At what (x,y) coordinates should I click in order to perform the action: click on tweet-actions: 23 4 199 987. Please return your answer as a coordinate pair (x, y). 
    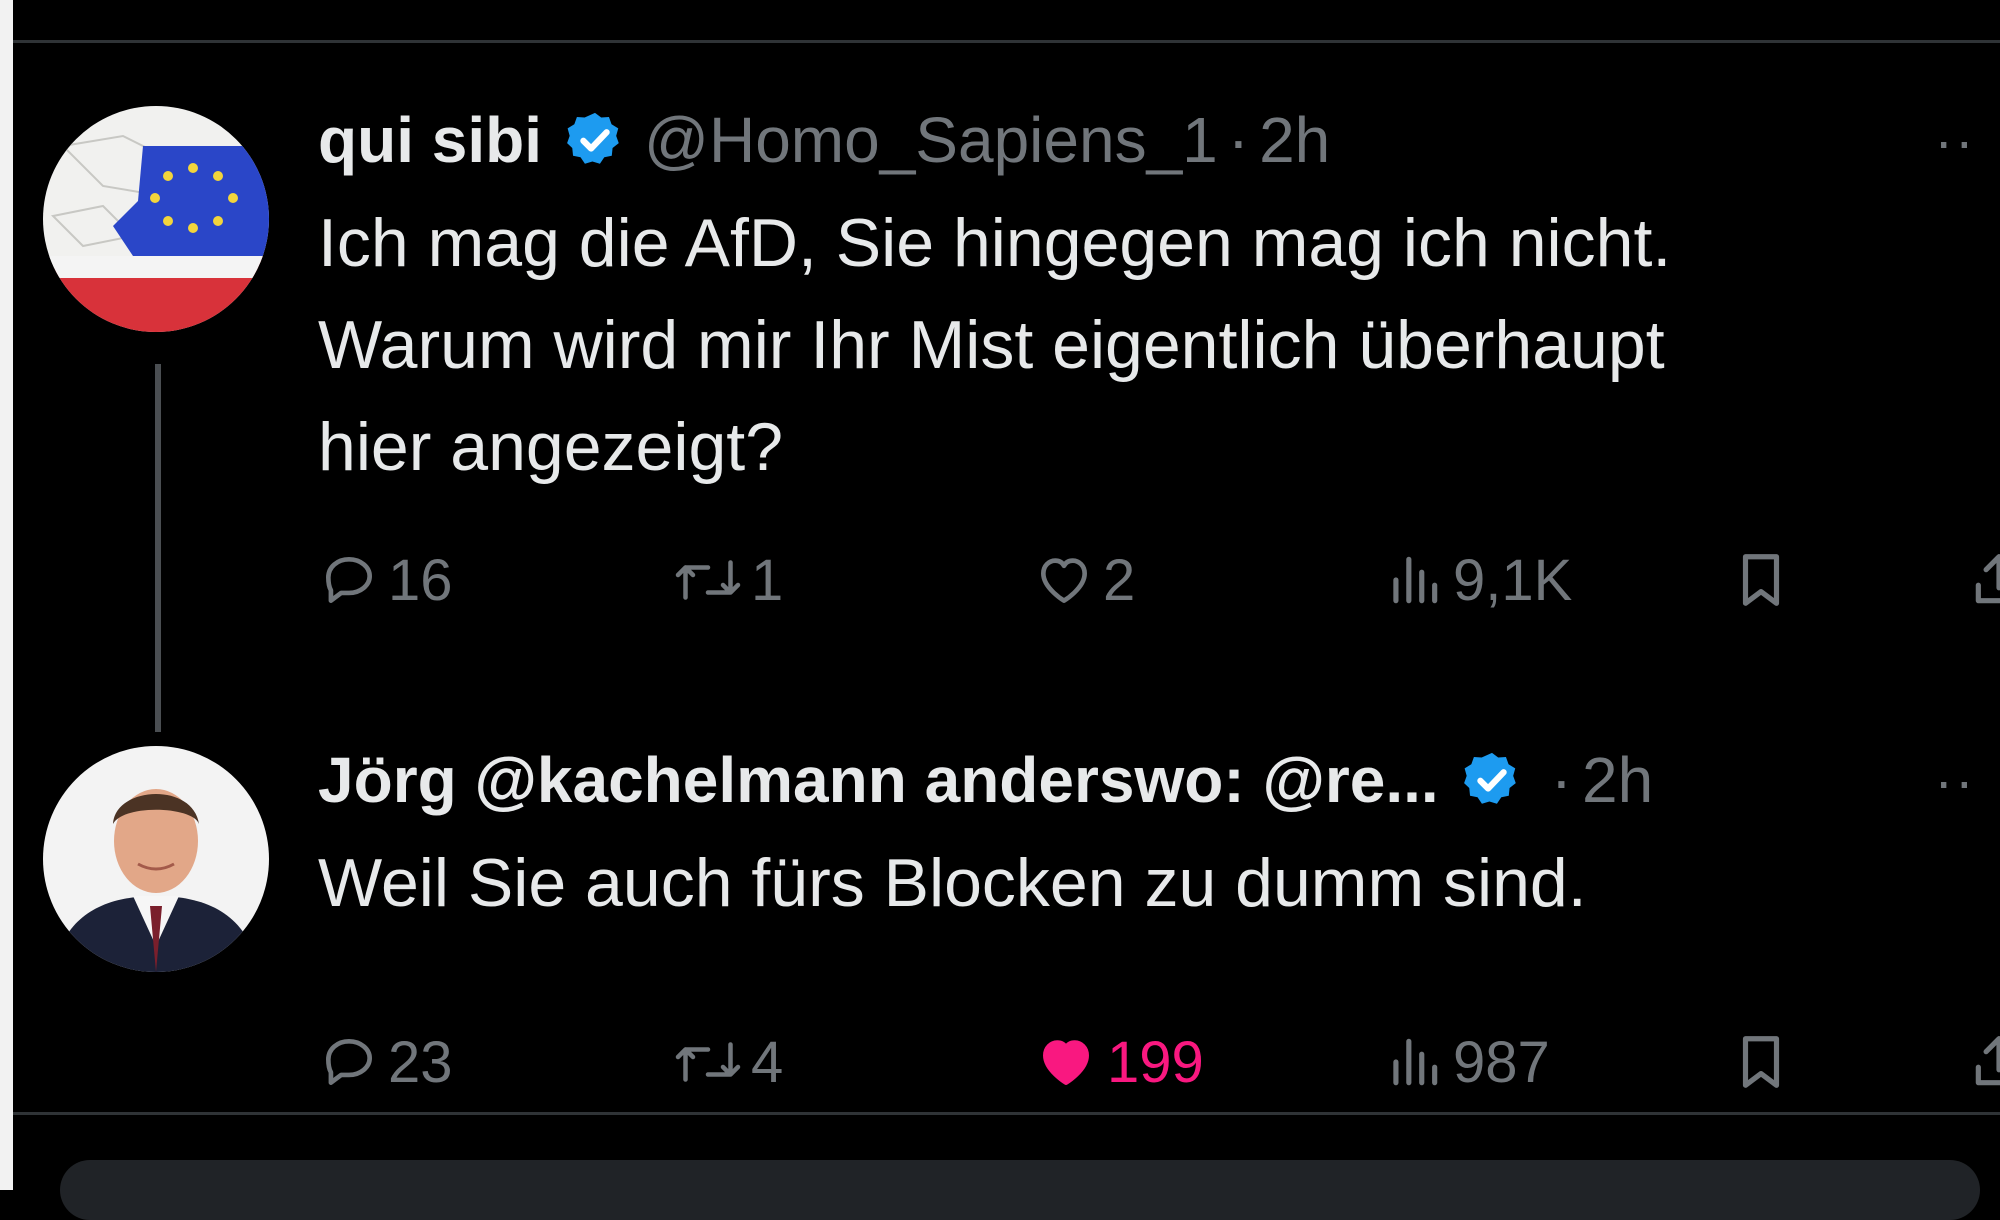
    Looking at the image, I should click on (1159, 1062).